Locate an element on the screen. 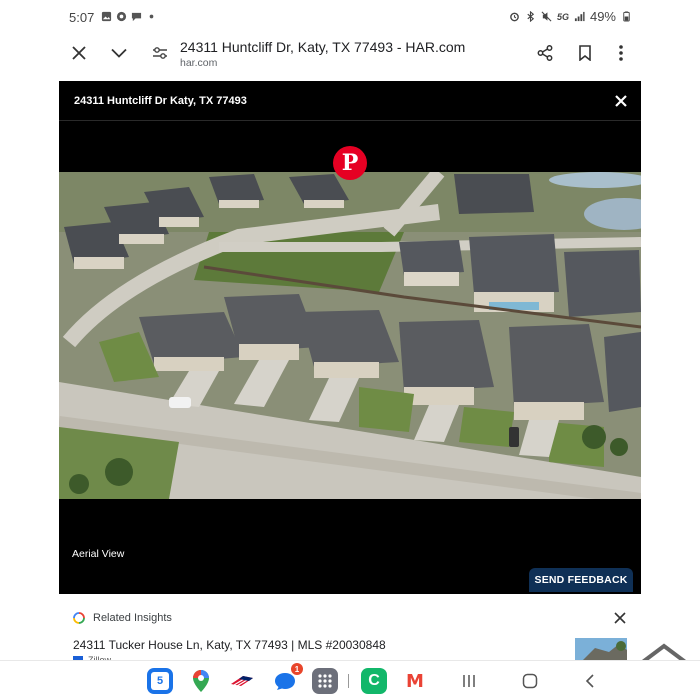  pinterest-save-button: P is located at coordinates (350, 163).